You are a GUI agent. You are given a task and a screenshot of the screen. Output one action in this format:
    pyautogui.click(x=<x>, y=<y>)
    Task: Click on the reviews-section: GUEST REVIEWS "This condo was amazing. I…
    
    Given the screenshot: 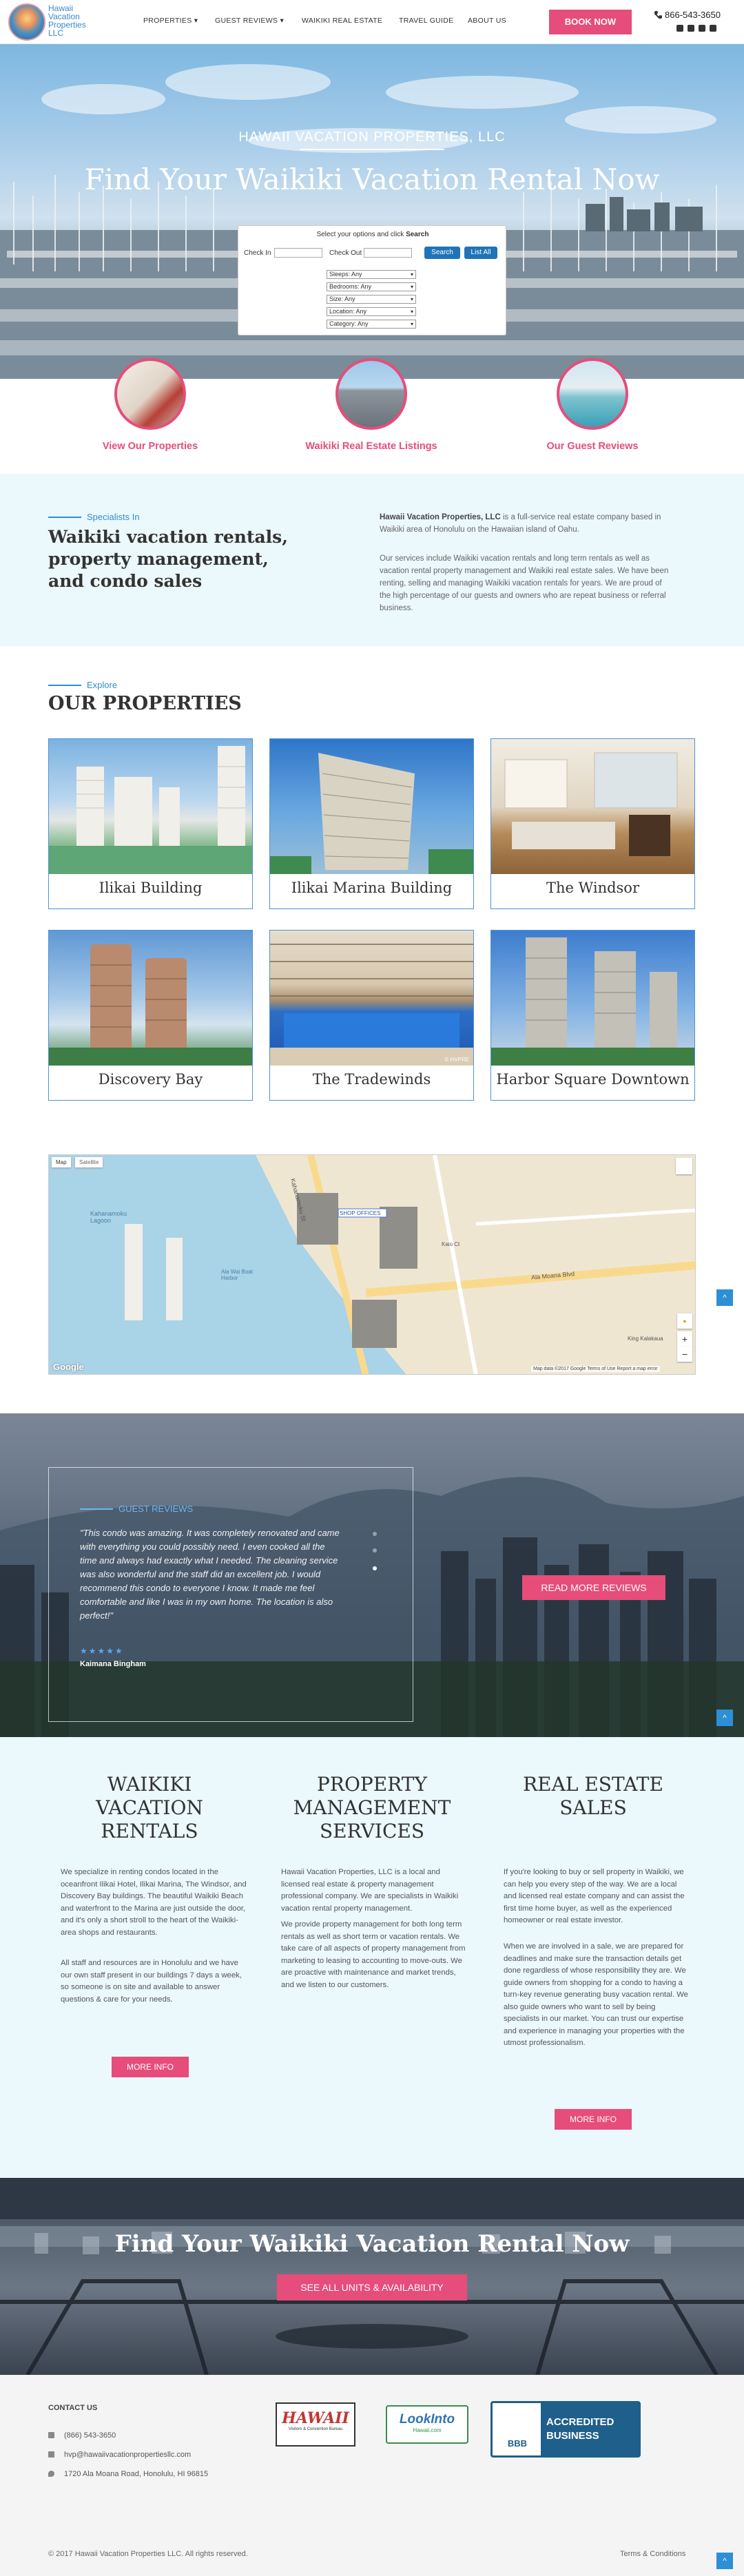 What is the action you would take?
    pyautogui.click(x=372, y=1575)
    